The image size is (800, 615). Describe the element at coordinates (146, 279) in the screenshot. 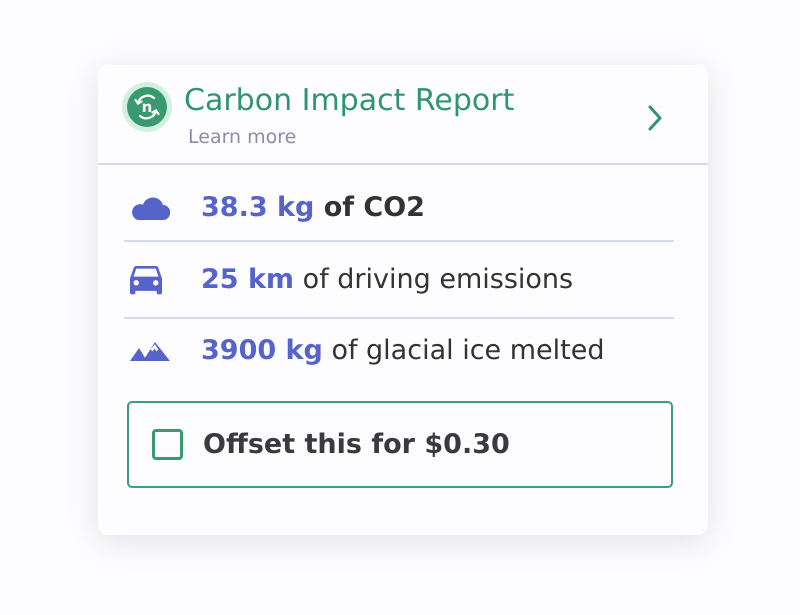

I see `car-icon` at that location.